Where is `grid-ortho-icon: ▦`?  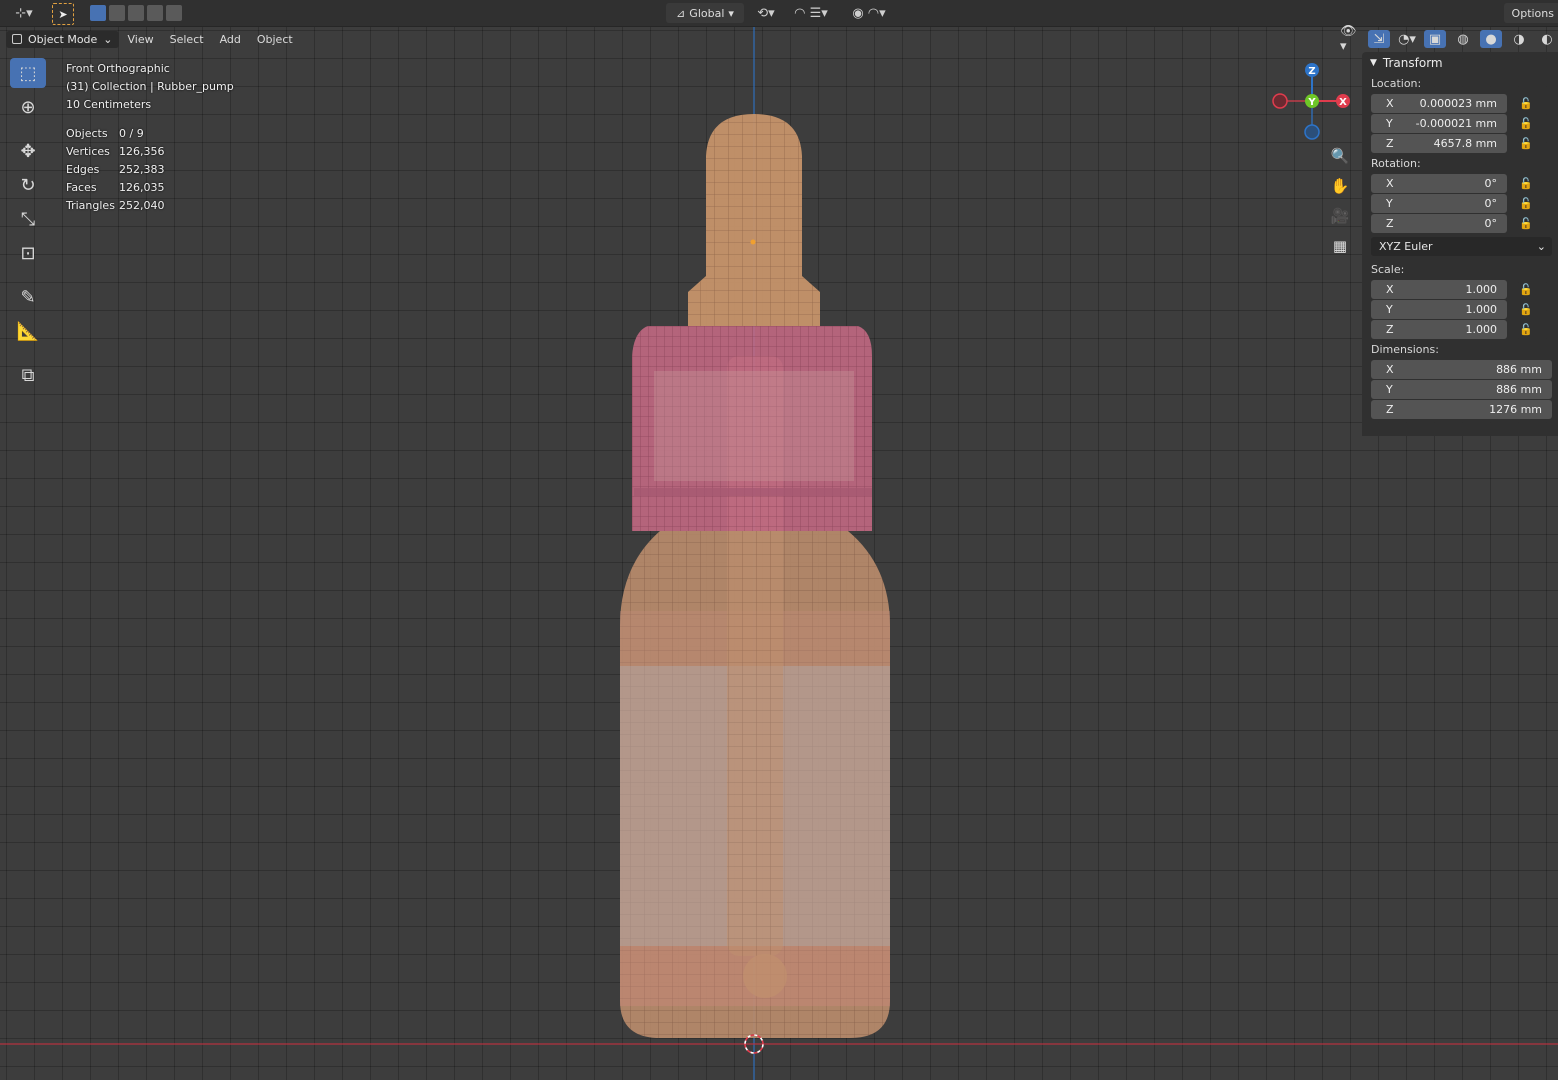
grid-ortho-icon: ▦ is located at coordinates (1340, 246).